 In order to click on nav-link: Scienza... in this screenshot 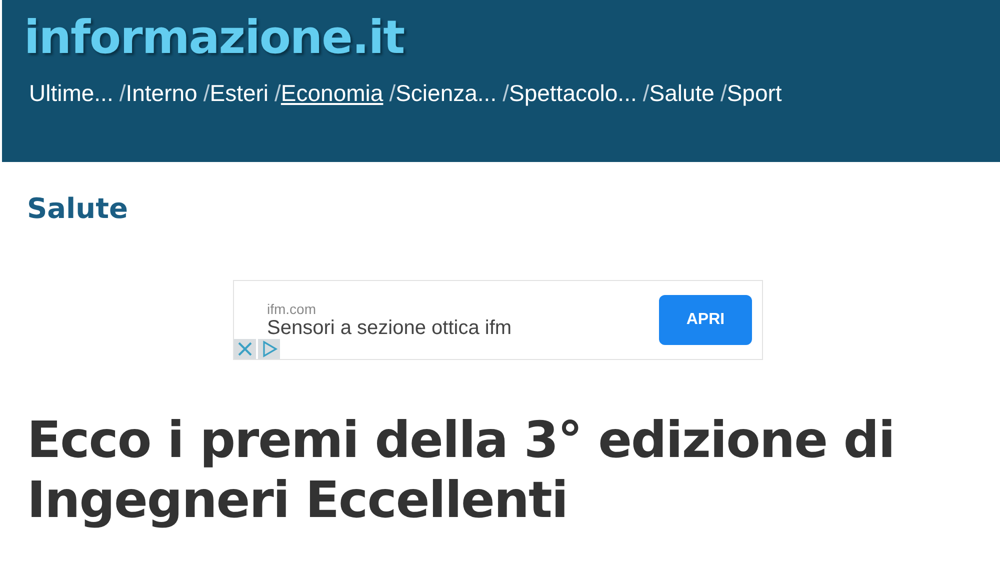, I will do `click(446, 93)`.